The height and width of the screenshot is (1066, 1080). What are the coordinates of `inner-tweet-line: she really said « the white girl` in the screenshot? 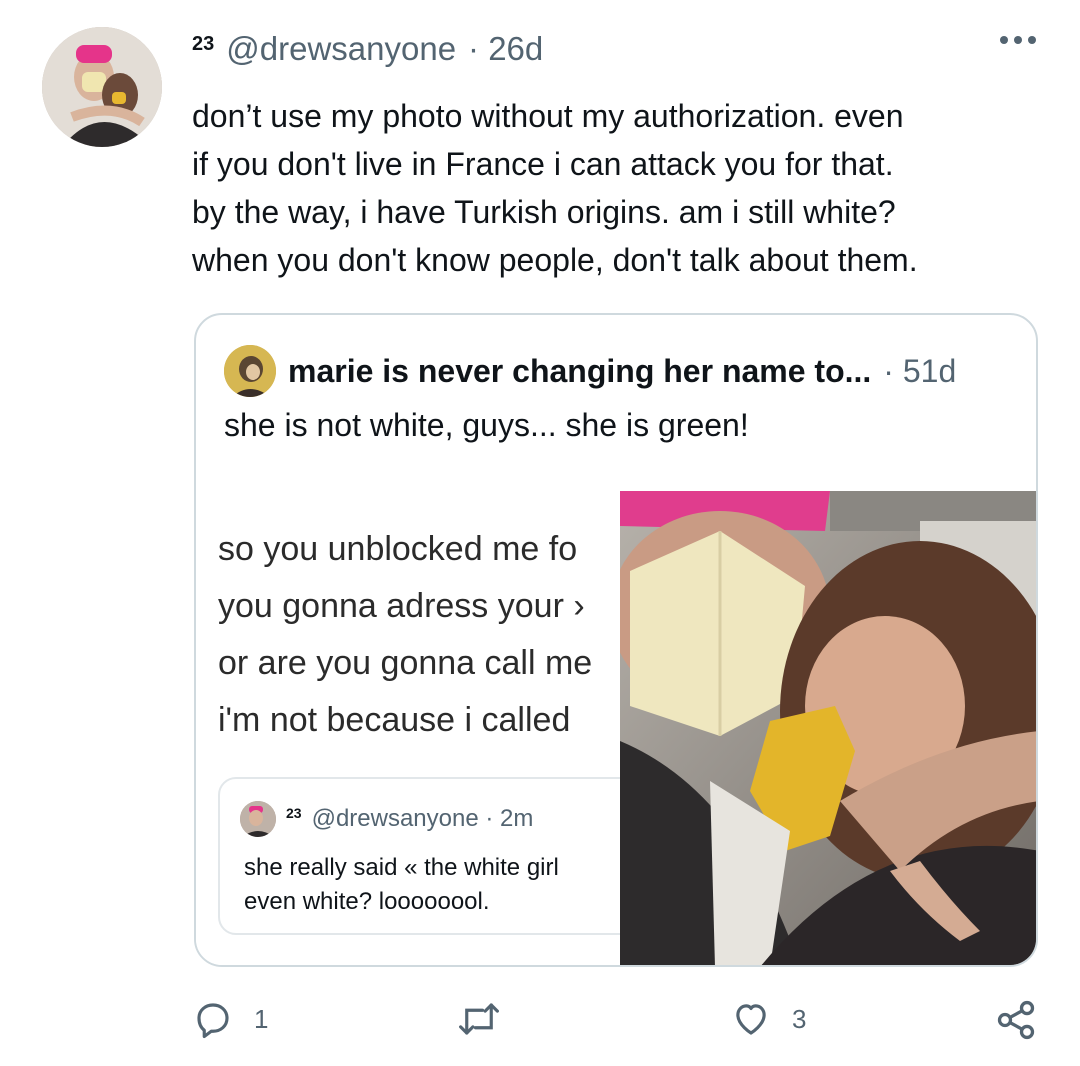 It's located at (401, 867).